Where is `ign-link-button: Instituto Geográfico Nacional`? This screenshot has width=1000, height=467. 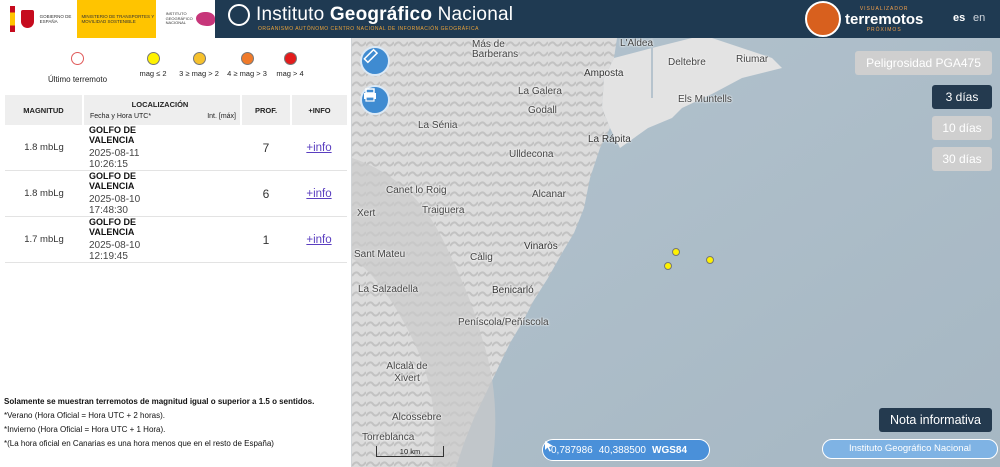
ign-link-button: Instituto Geográfico Nacional is located at coordinates (910, 449).